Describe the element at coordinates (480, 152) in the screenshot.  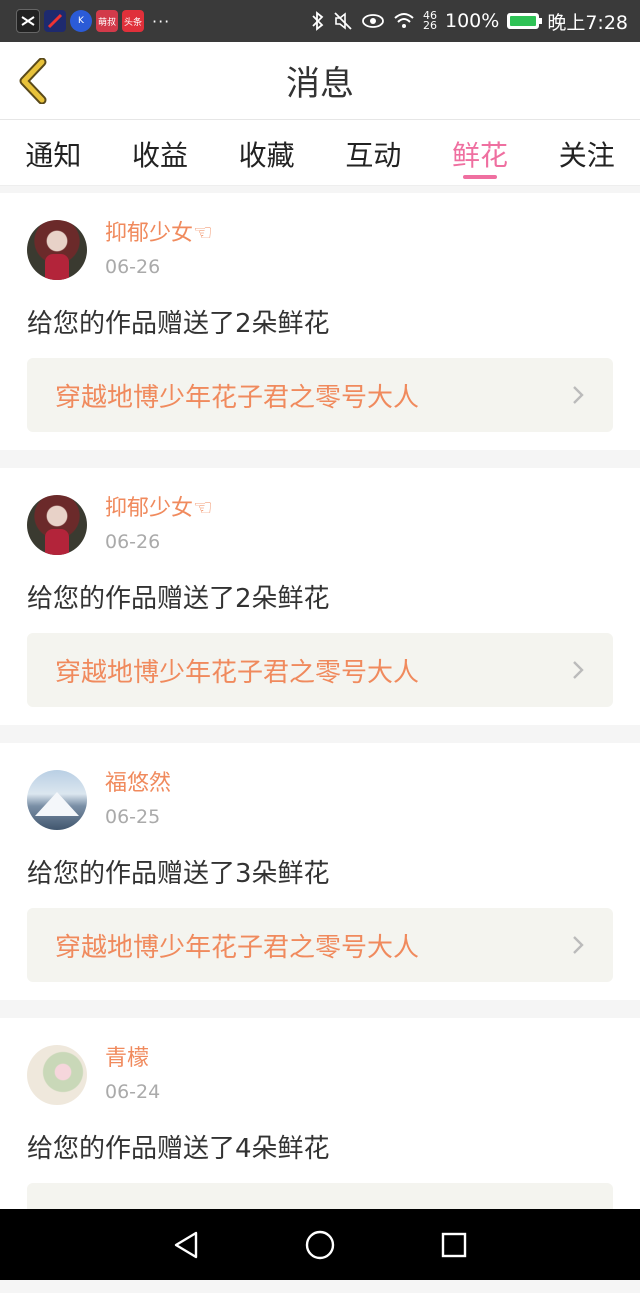
I see `tab-flowers: 鲜花` at that location.